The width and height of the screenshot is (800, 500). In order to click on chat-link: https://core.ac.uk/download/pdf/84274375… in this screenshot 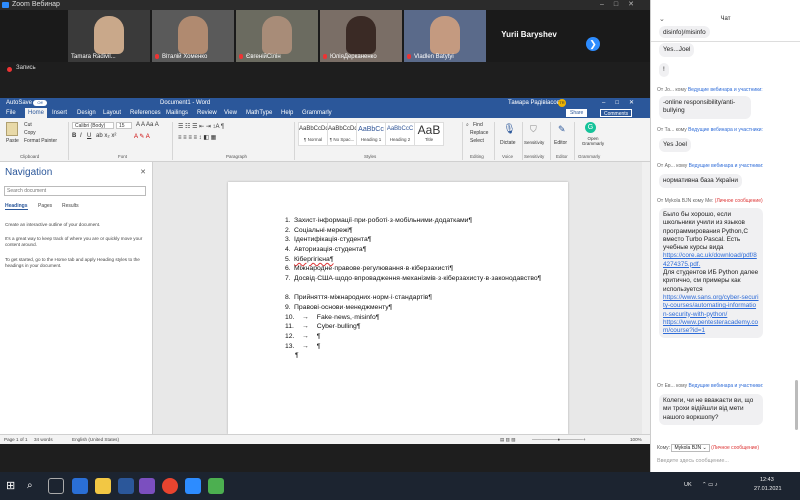, I will do `click(710, 259)`.